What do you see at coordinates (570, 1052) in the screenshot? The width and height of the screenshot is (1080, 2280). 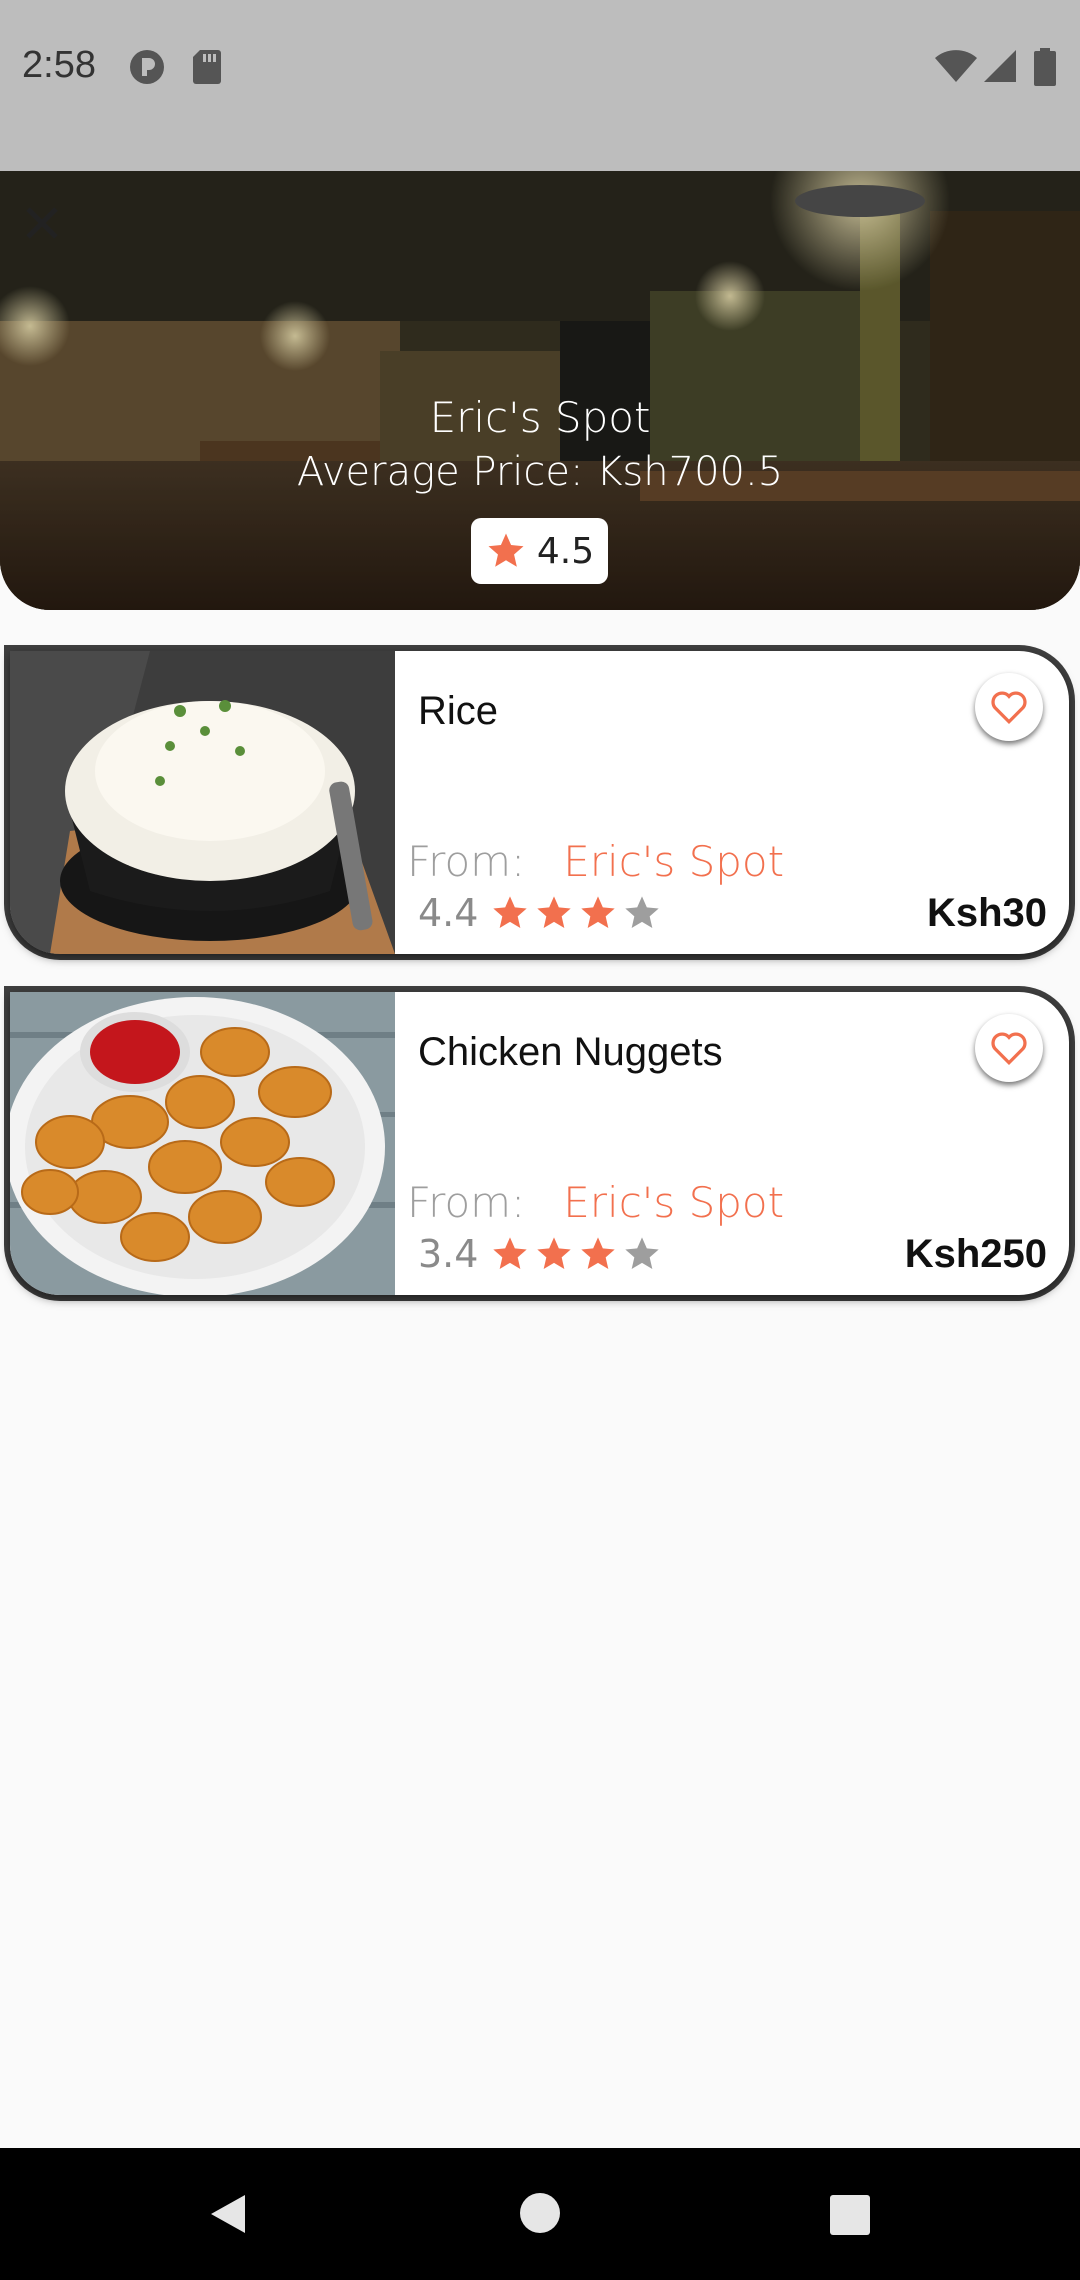 I see `item-name: Chicken Nuggets` at bounding box center [570, 1052].